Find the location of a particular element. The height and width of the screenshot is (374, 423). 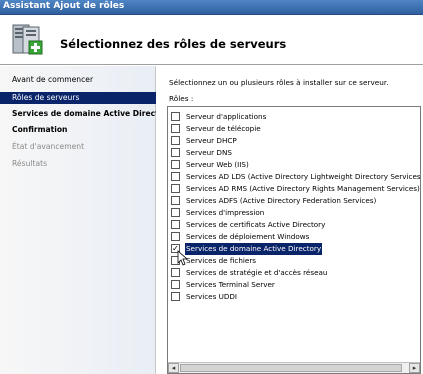

role-item: Serveur DHCP is located at coordinates (295, 141).